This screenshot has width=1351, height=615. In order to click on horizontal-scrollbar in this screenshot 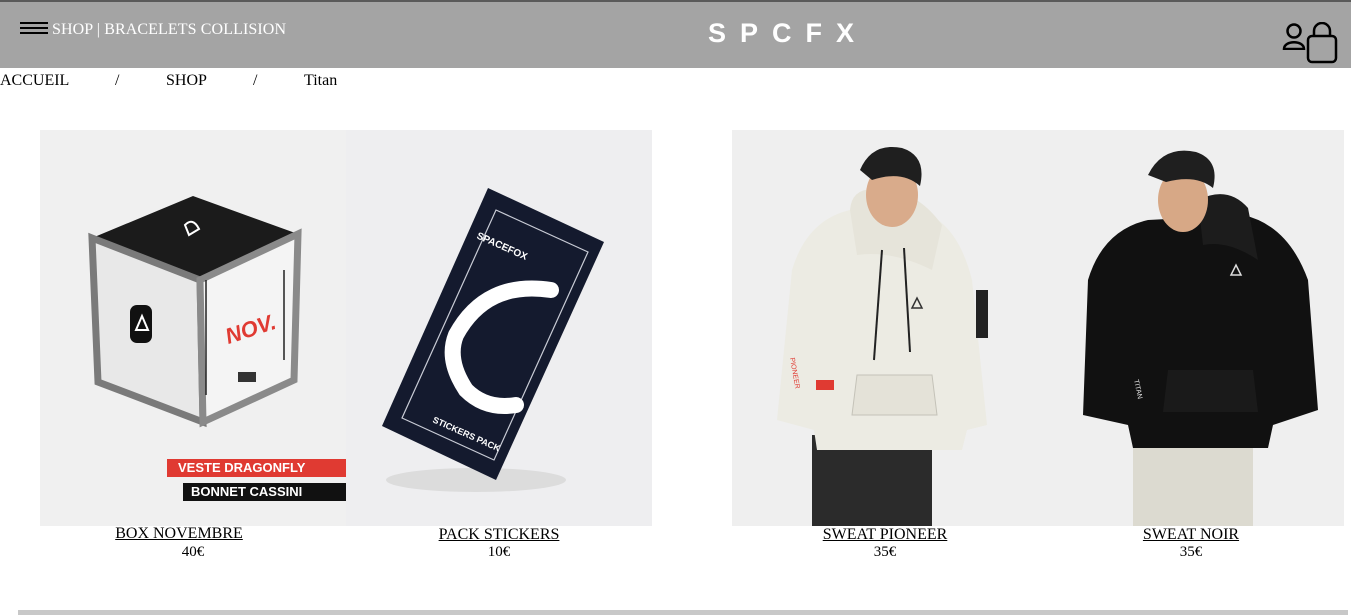, I will do `click(683, 612)`.